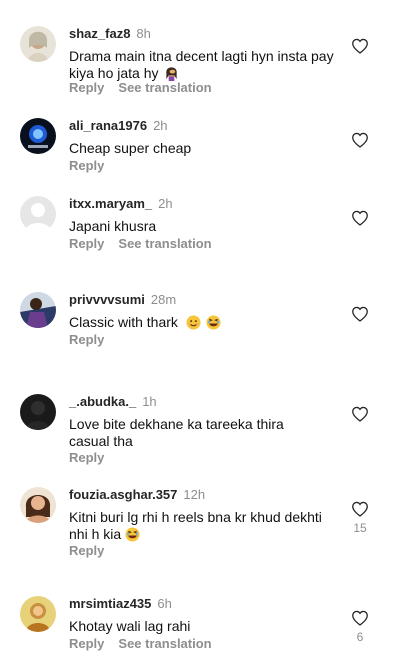 Image resolution: width=413 pixels, height=668 pixels. Describe the element at coordinates (123, 494) in the screenshot. I see `username: fouzia.asghar.357` at that location.